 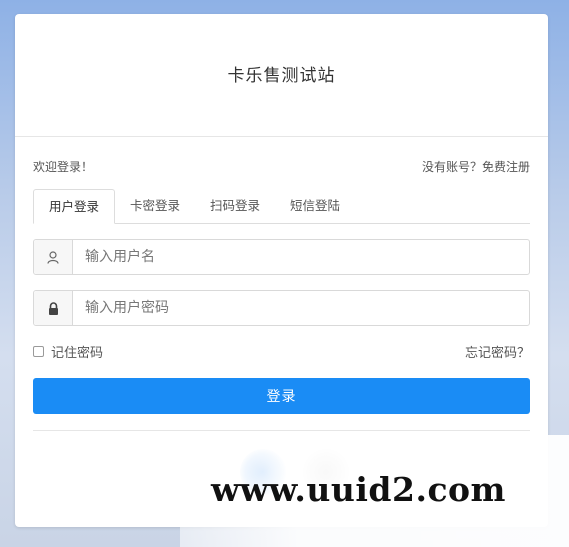 What do you see at coordinates (281, 396) in the screenshot?
I see `login-button: 登录` at bounding box center [281, 396].